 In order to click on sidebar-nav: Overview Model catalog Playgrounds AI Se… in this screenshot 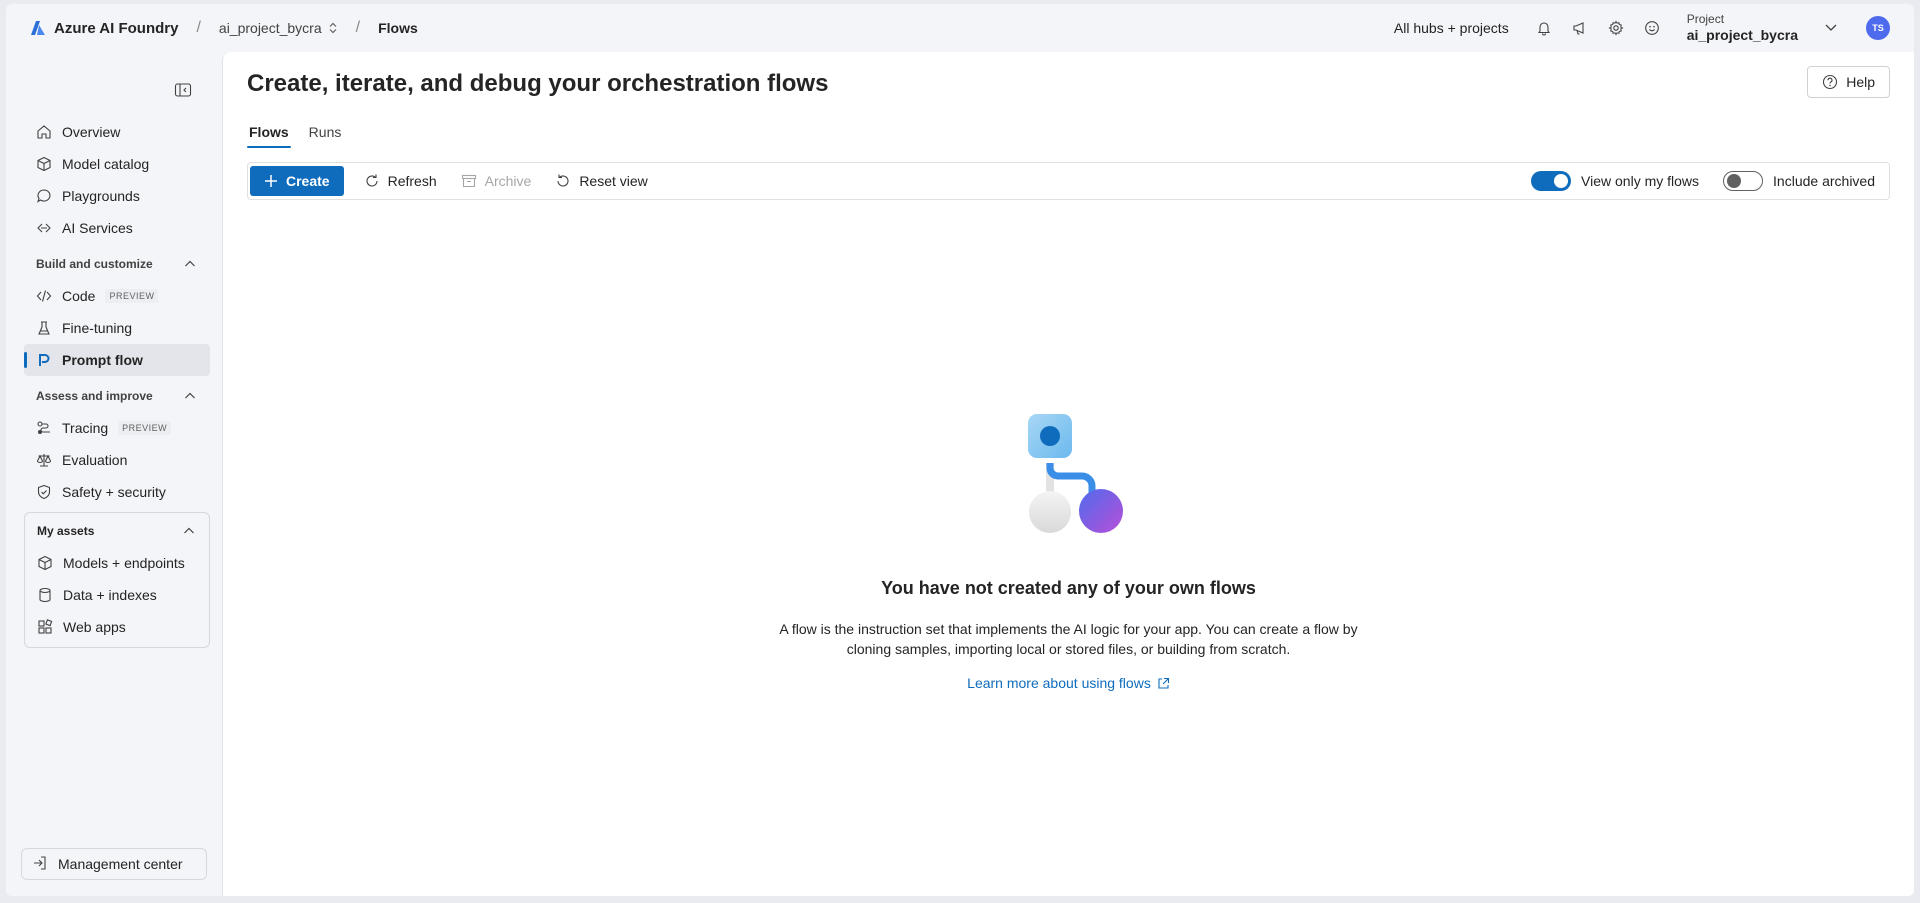, I will do `click(117, 382)`.